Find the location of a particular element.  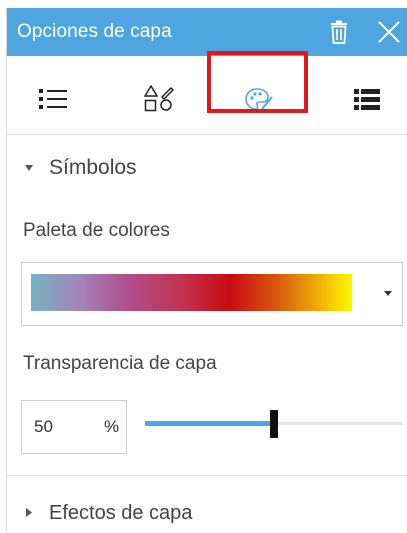

transparency-input: 50 % is located at coordinates (74, 427).